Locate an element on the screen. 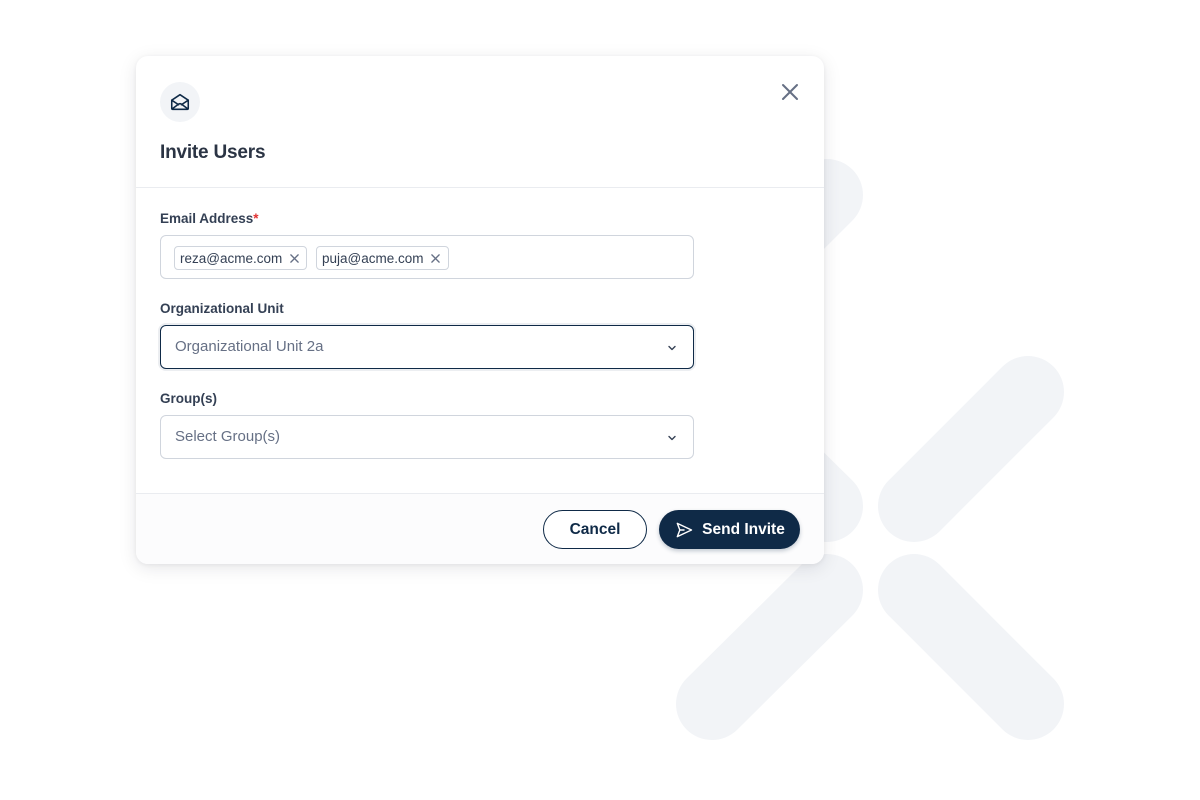  groups-select: Select Group(s) is located at coordinates (427, 437).